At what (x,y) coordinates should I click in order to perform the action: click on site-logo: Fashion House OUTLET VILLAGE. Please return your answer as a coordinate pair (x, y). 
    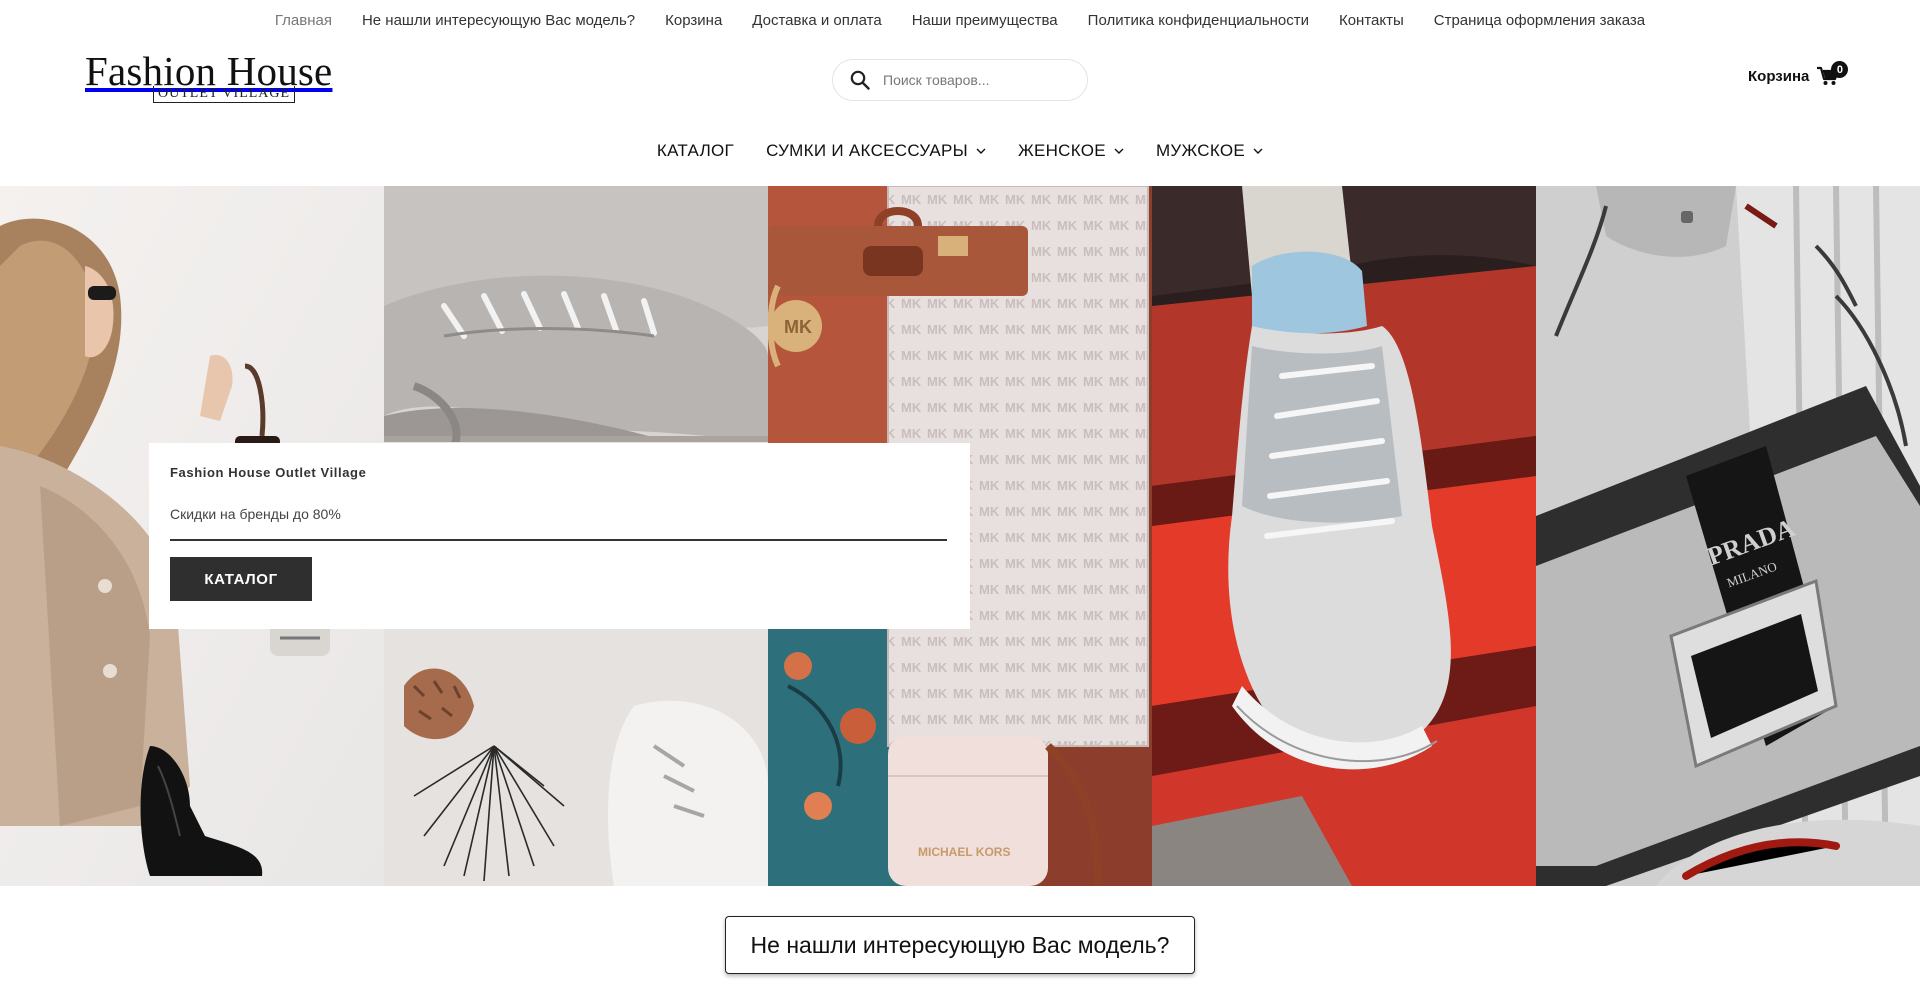
    Looking at the image, I should click on (211, 78).